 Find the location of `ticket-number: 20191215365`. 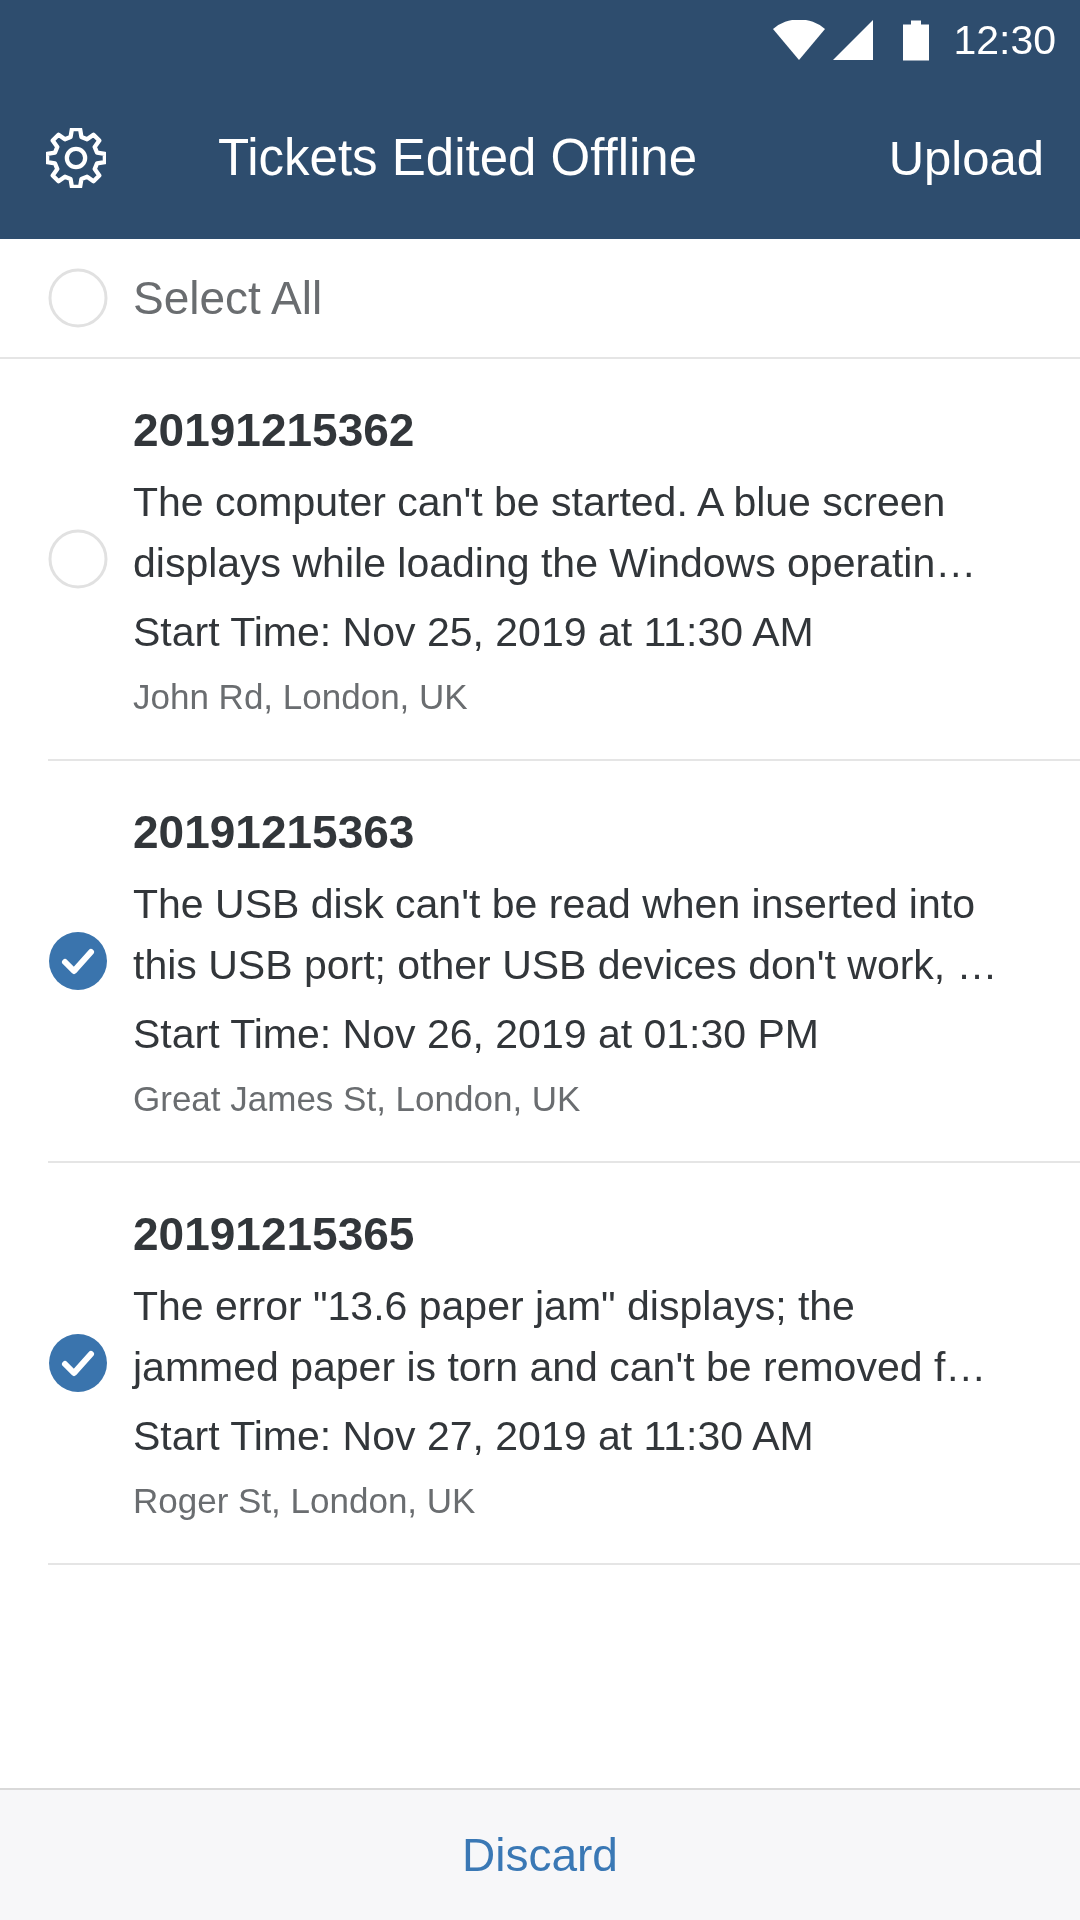

ticket-number: 20191215365 is located at coordinates (274, 1234).